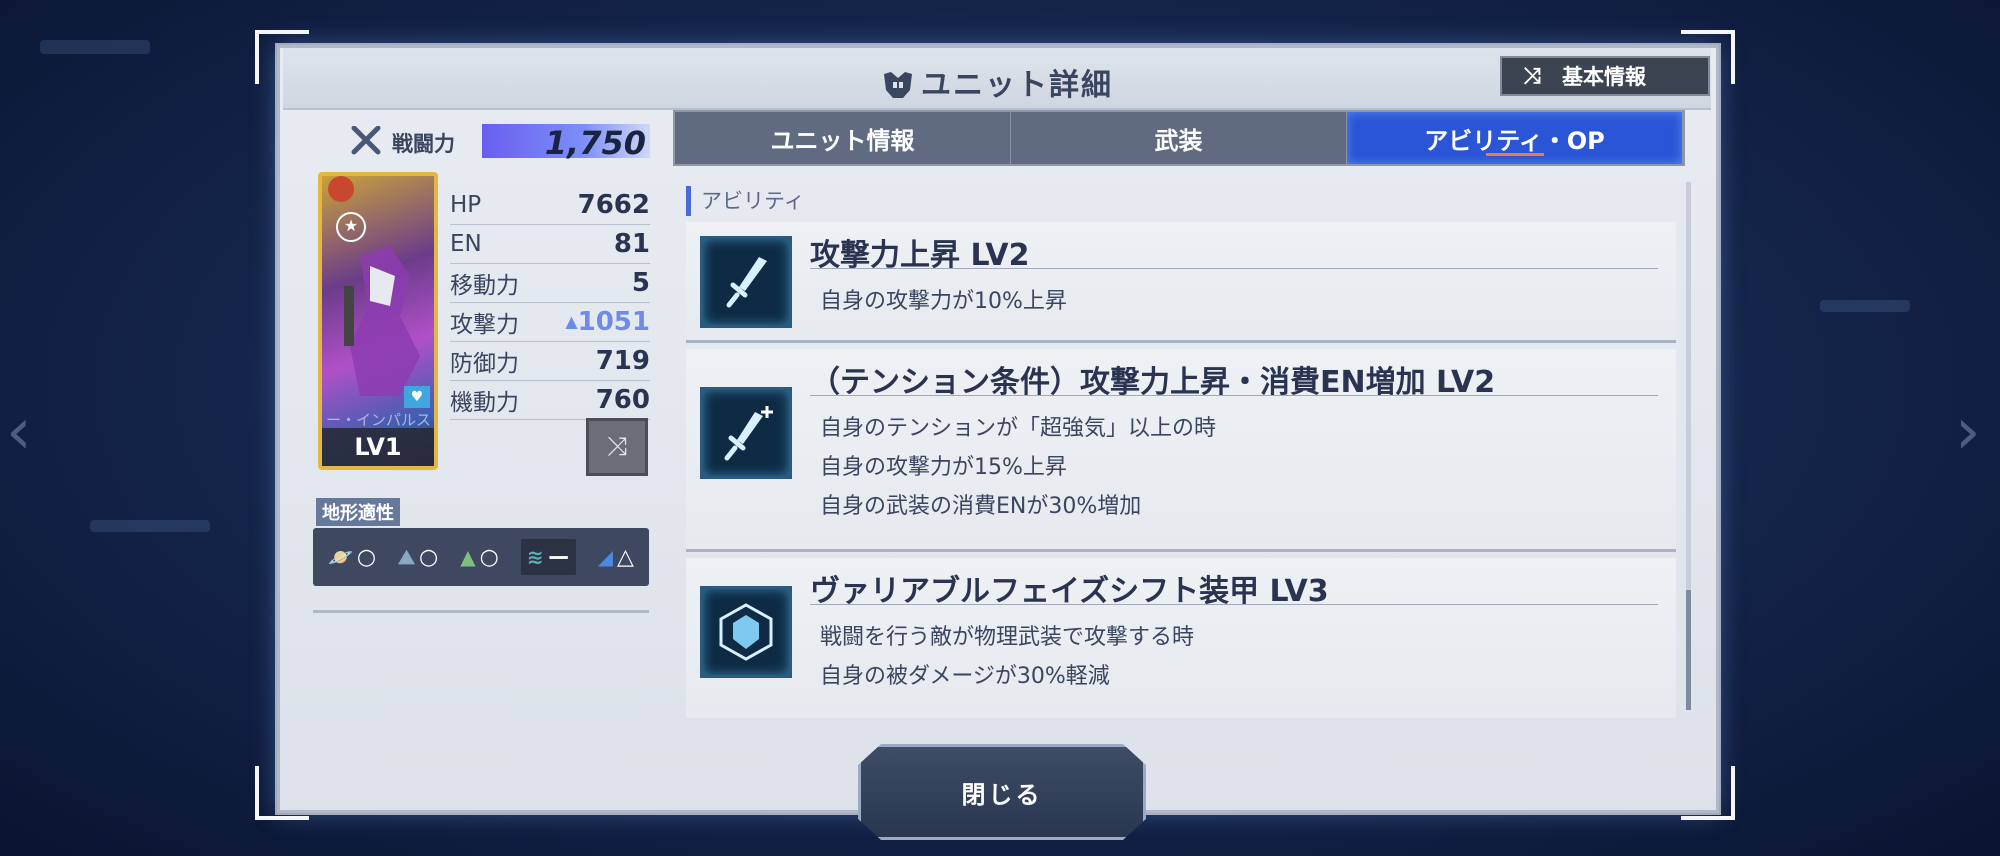 The height and width of the screenshot is (856, 2000). Describe the element at coordinates (965, 676) in the screenshot. I see `description-line: 自身の被ダメージが30%軽減` at that location.